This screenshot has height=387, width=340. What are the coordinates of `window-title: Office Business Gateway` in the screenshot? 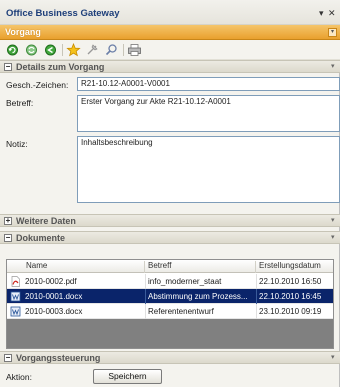 It's located at (63, 13).